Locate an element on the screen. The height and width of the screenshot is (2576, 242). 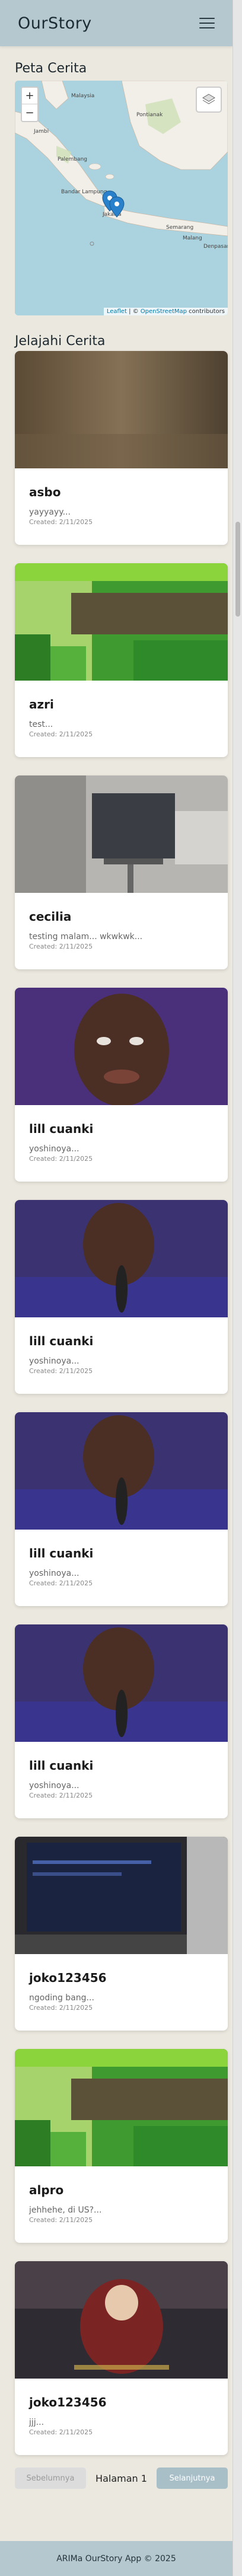
map-label-palembang: Palembang is located at coordinates (72, 159).